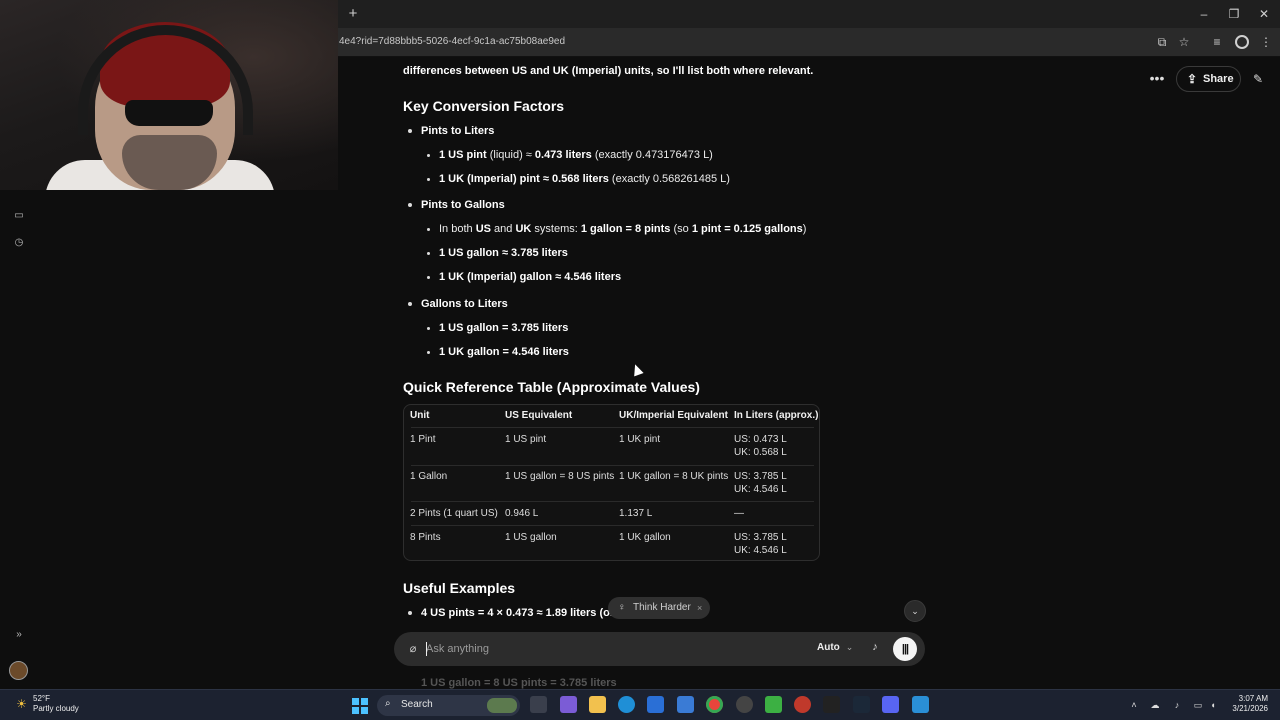 The width and height of the screenshot is (1280, 720). What do you see at coordinates (673, 415) in the screenshot?
I see `table-header-uk: UK/Imperial Equivalent` at bounding box center [673, 415].